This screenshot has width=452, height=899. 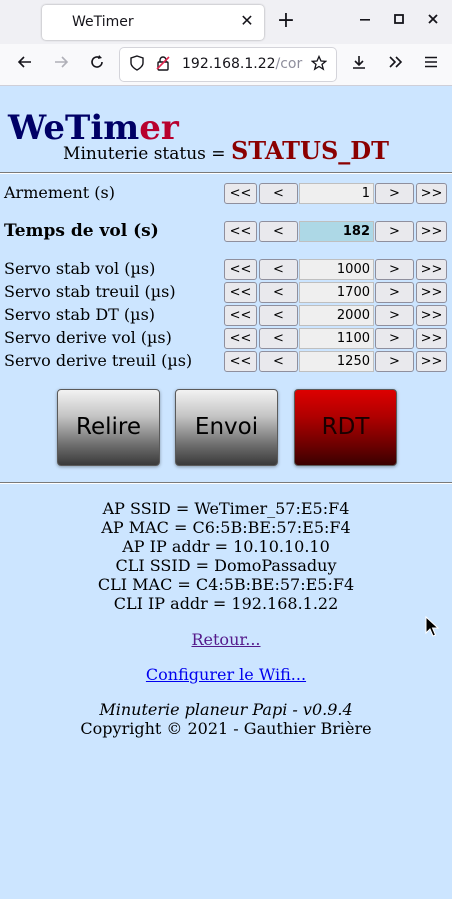 What do you see at coordinates (144, 154) in the screenshot?
I see `status-label: Minuterie status =` at bounding box center [144, 154].